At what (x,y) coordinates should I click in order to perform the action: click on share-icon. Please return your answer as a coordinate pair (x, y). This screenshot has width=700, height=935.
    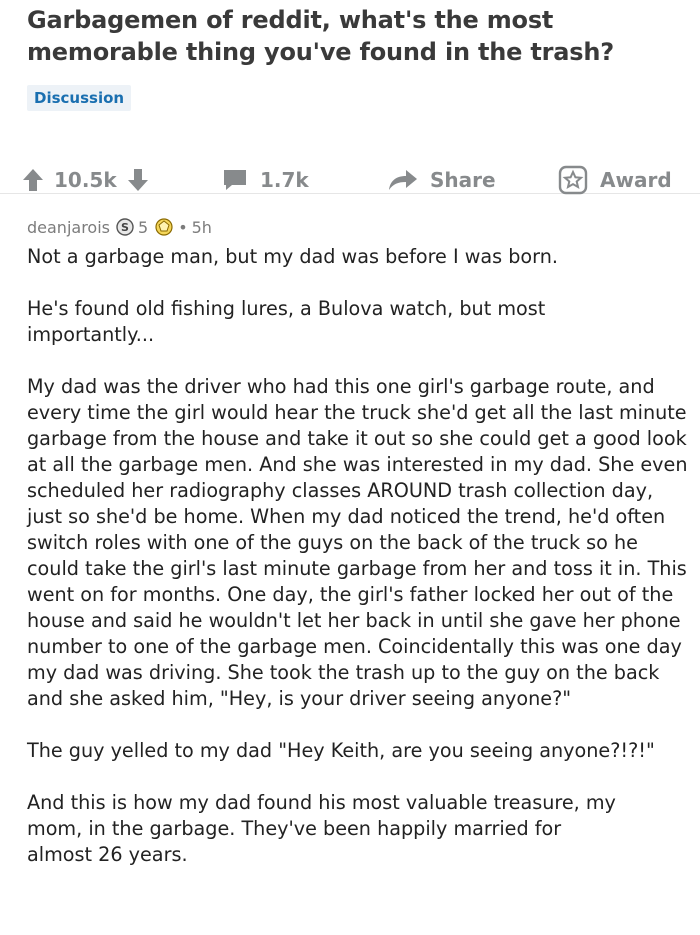
    Looking at the image, I should click on (403, 180).